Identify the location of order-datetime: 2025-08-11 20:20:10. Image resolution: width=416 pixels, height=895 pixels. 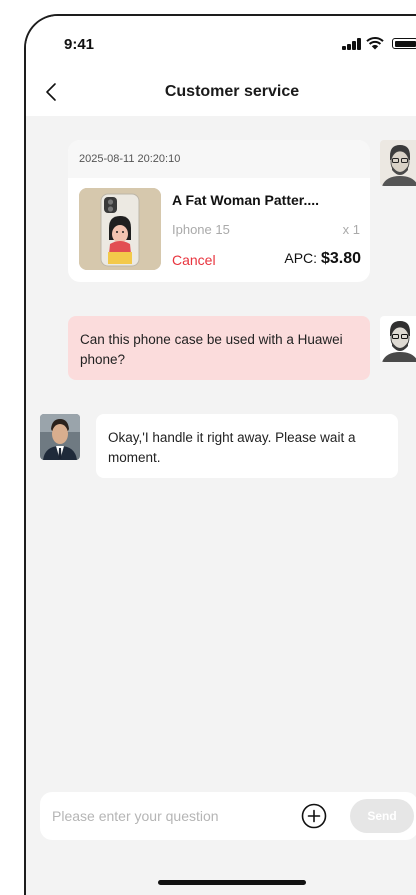
(219, 159).